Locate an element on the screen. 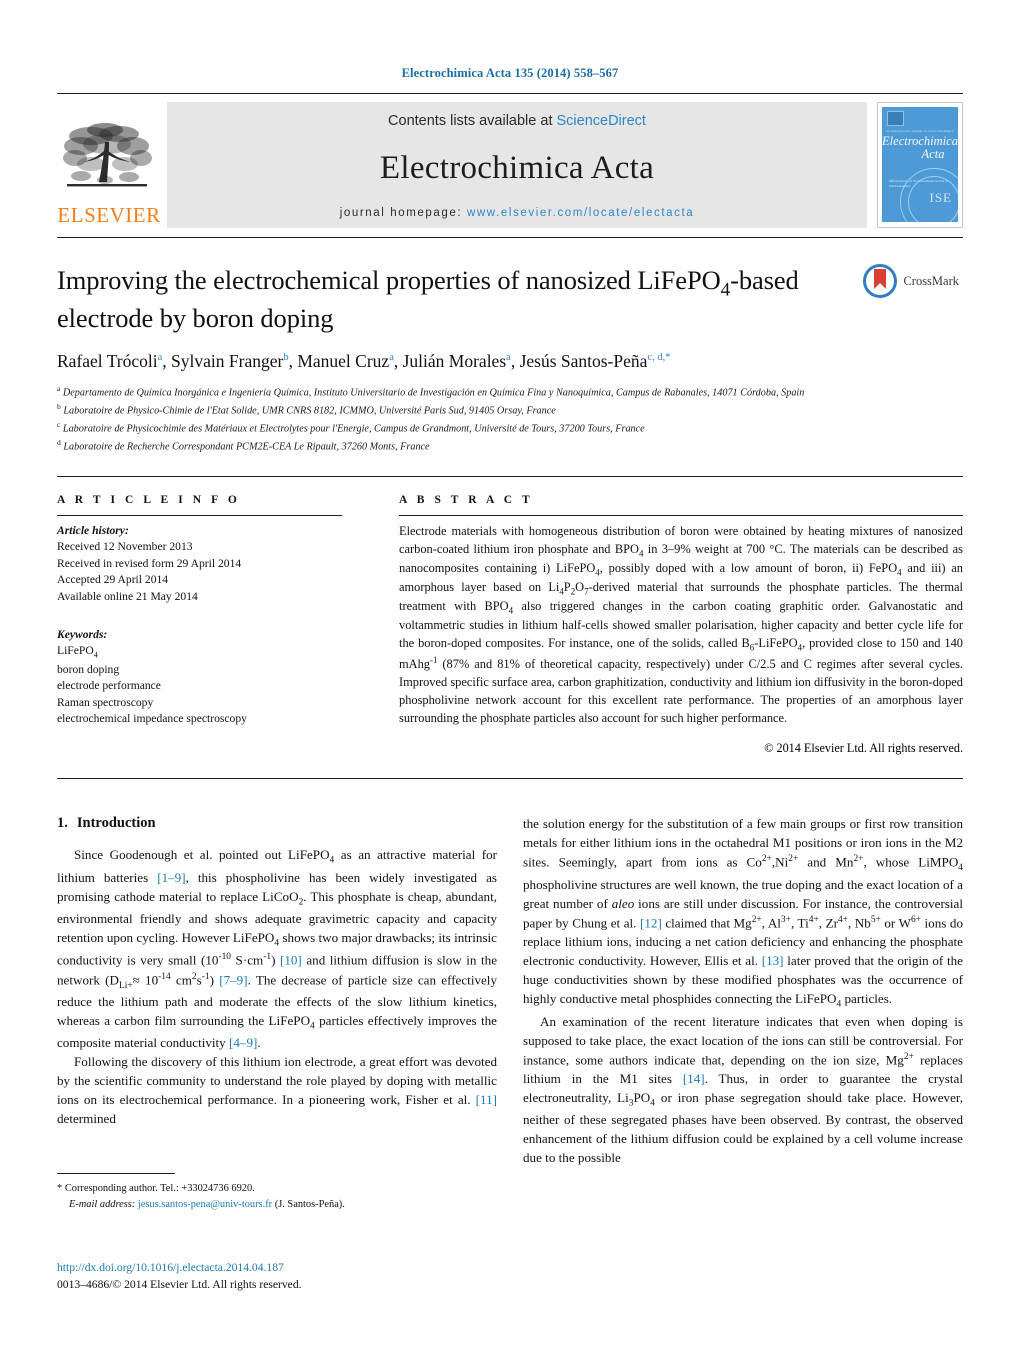  history-item: Received in revised form 29 April 2014 is located at coordinates (149, 563).